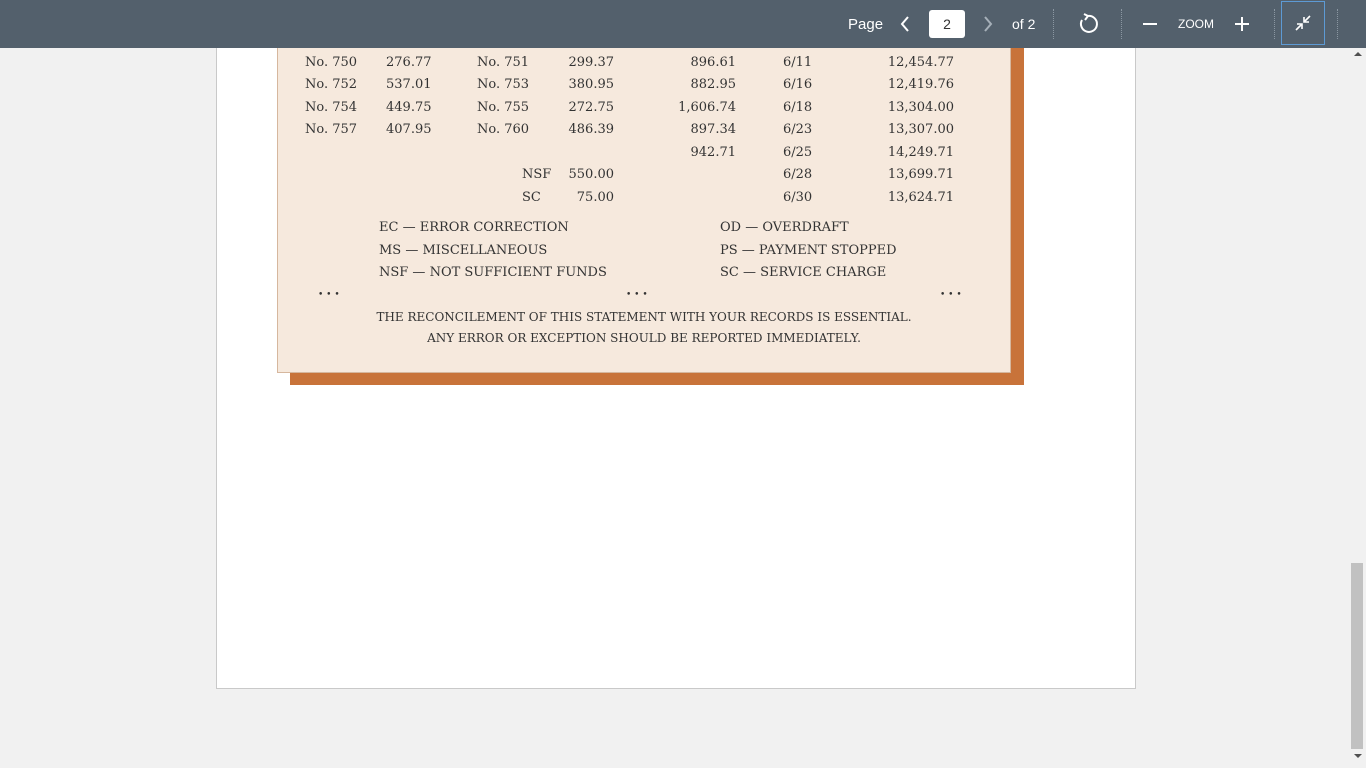  I want to click on plus-icon, so click(1242, 24).